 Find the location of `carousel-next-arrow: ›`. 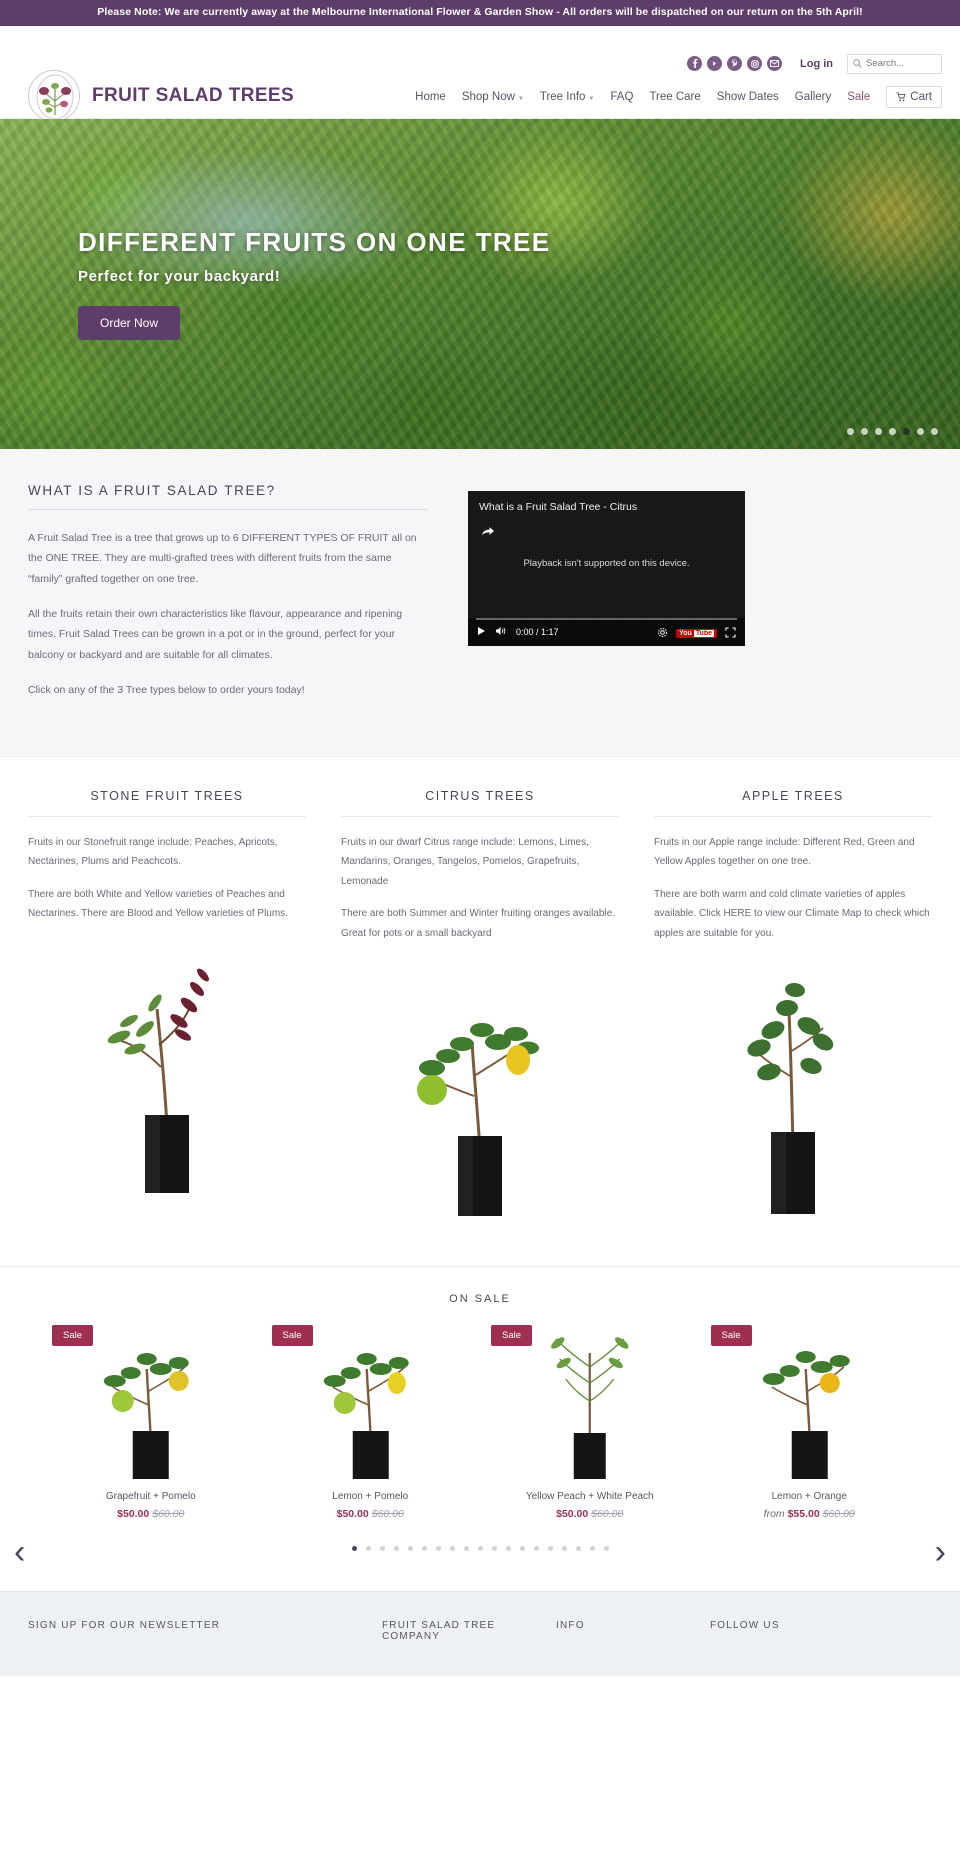

carousel-next-arrow: › is located at coordinates (940, 1552).